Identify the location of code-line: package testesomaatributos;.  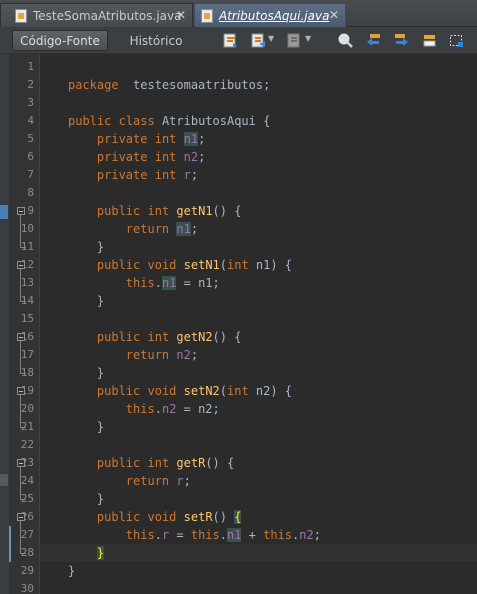
(258, 85).